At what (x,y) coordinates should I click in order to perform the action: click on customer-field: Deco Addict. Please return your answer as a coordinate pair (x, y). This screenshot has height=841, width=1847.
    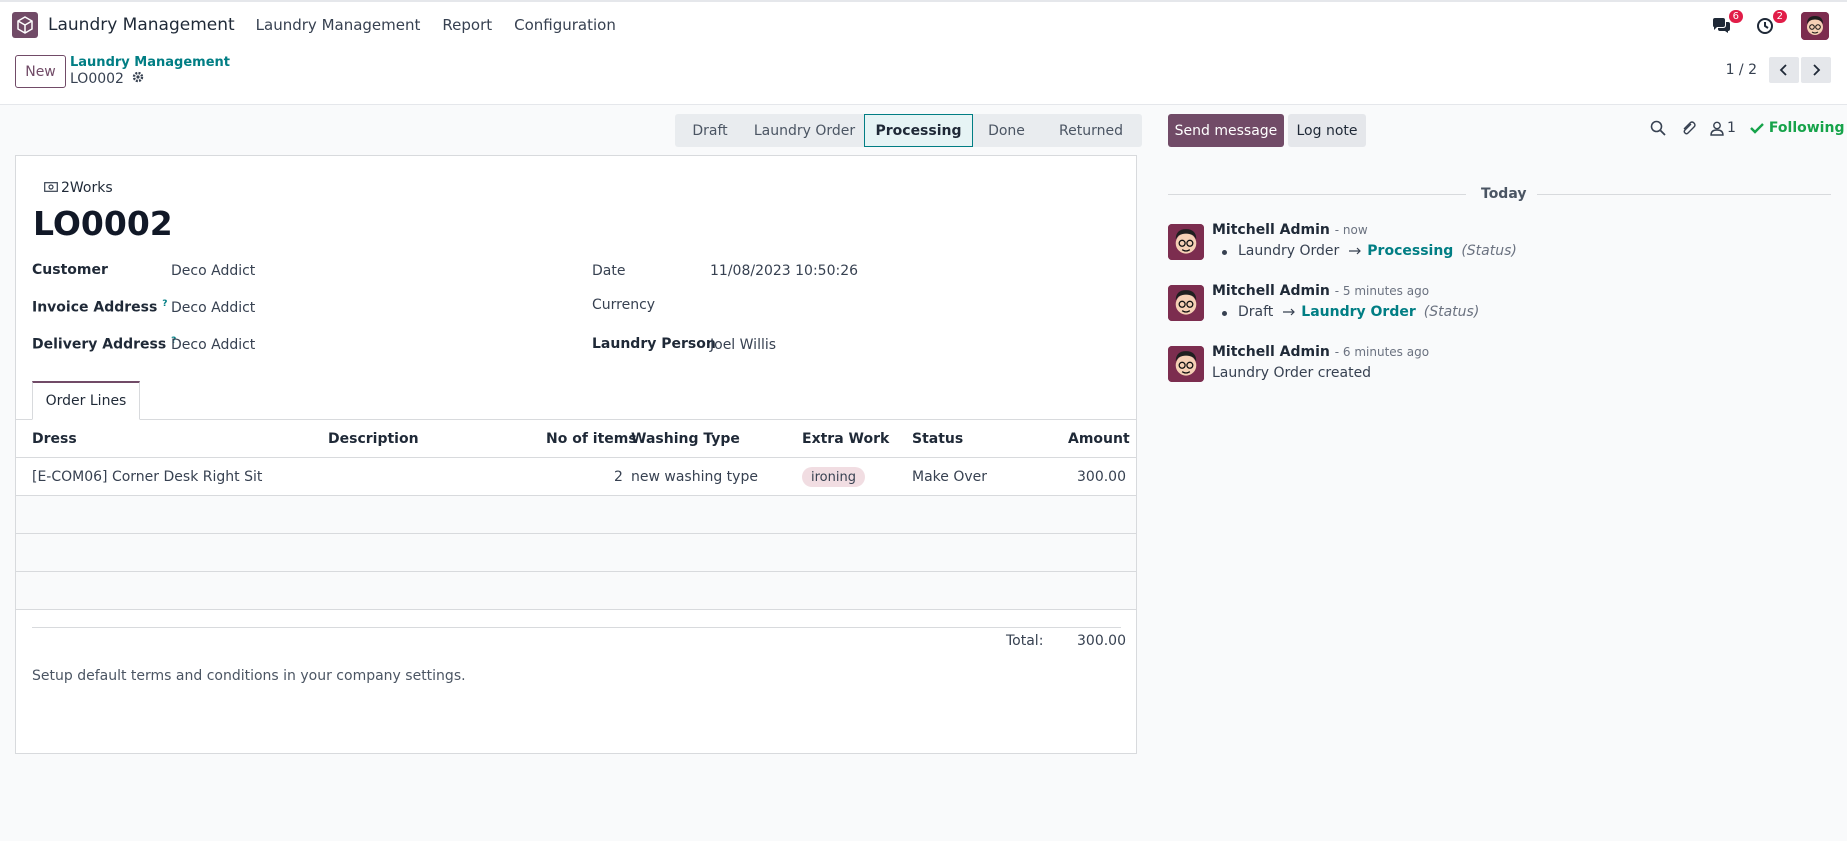
    Looking at the image, I should click on (213, 271).